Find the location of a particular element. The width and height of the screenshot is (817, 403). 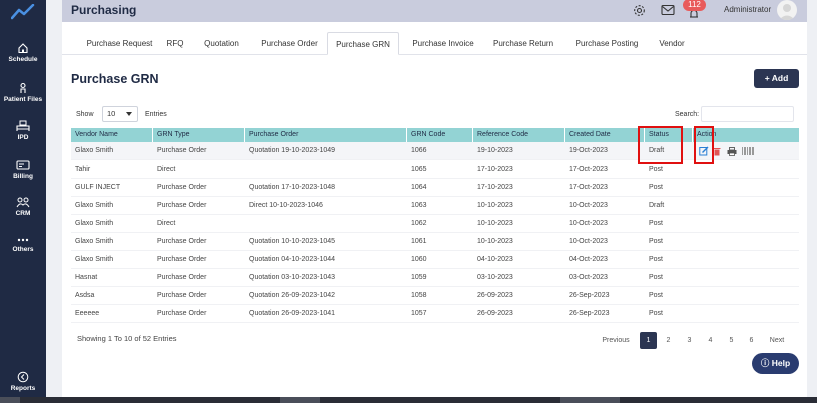

pagination-page-4: 4 is located at coordinates (710, 340).